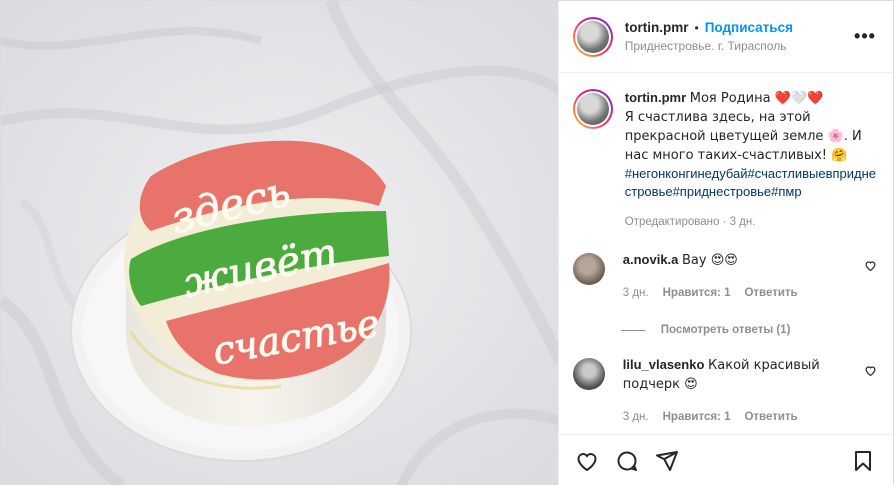  Describe the element at coordinates (756, 98) in the screenshot. I see `caption-title: Моя Родина ❤️🤍❤️` at that location.